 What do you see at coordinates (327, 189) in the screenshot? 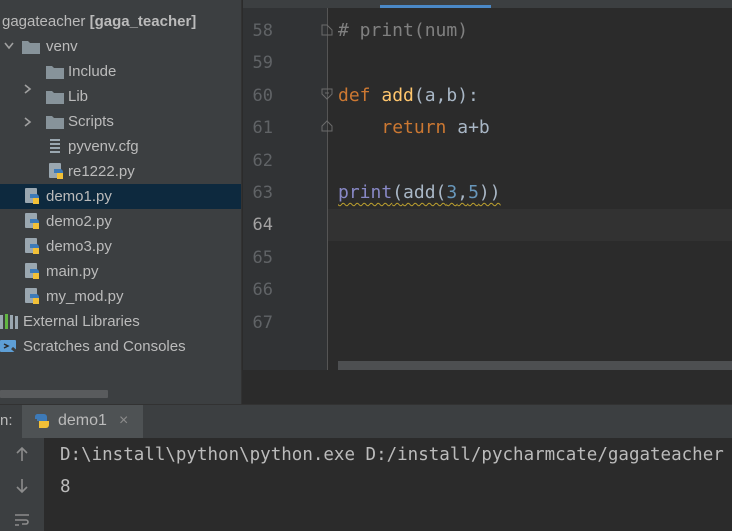
I see `gutter-separator` at bounding box center [327, 189].